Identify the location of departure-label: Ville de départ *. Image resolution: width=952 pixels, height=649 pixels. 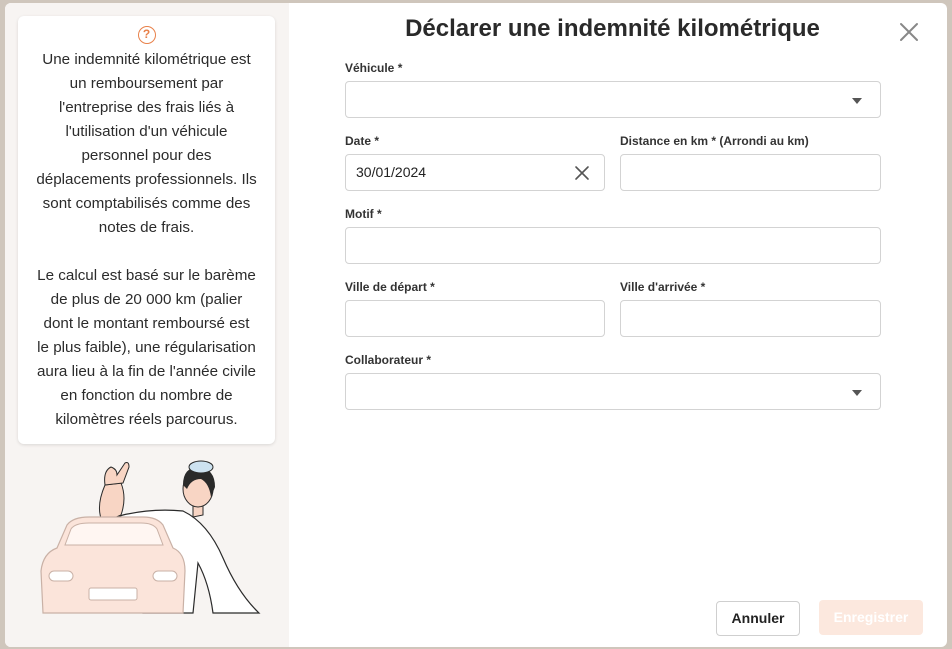
(390, 287).